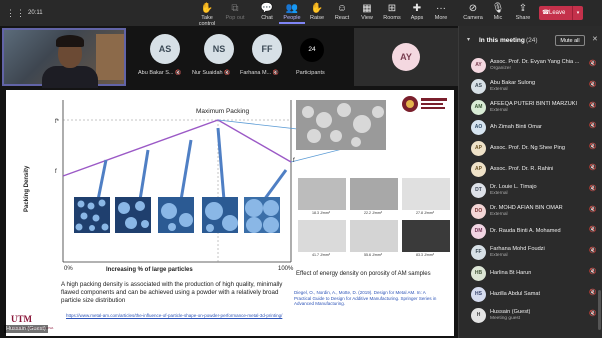 Image resolution: width=602 pixels, height=338 pixels. What do you see at coordinates (235, 13) in the screenshot?
I see `pop-out-button: ⧉ Pop out` at bounding box center [235, 13].